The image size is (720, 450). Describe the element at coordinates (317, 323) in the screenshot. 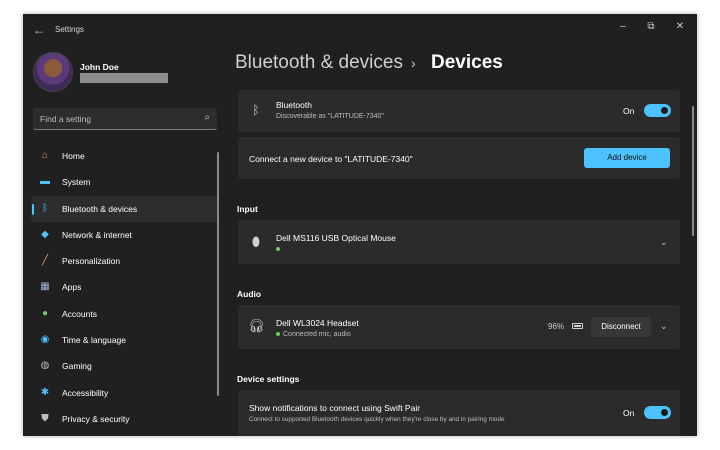

I see `headset-device-name: Dell WL3024 Headset` at that location.